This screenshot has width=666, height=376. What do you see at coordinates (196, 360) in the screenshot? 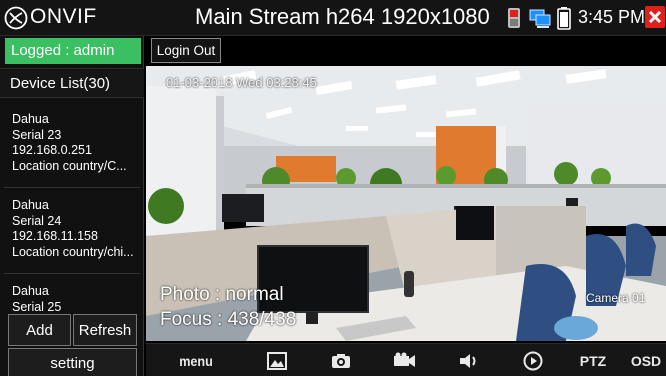
I see `menu-button: menu` at bounding box center [196, 360].